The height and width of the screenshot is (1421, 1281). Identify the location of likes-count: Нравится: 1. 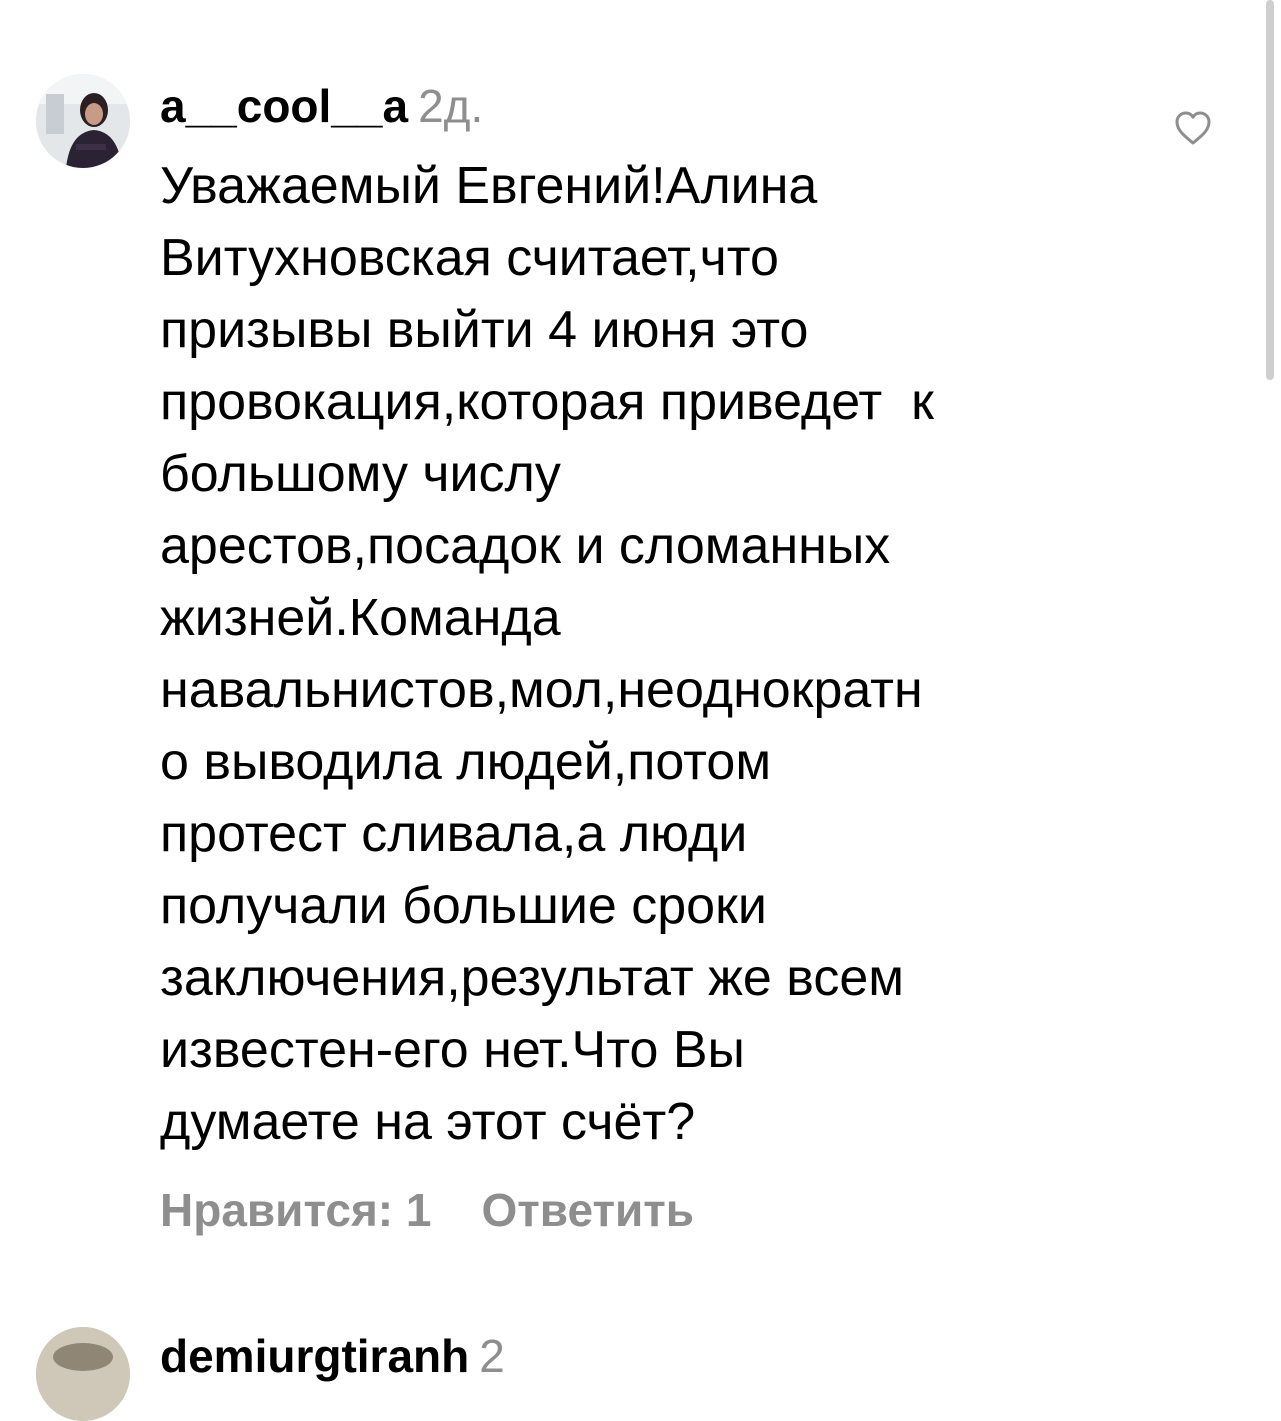
(296, 1210).